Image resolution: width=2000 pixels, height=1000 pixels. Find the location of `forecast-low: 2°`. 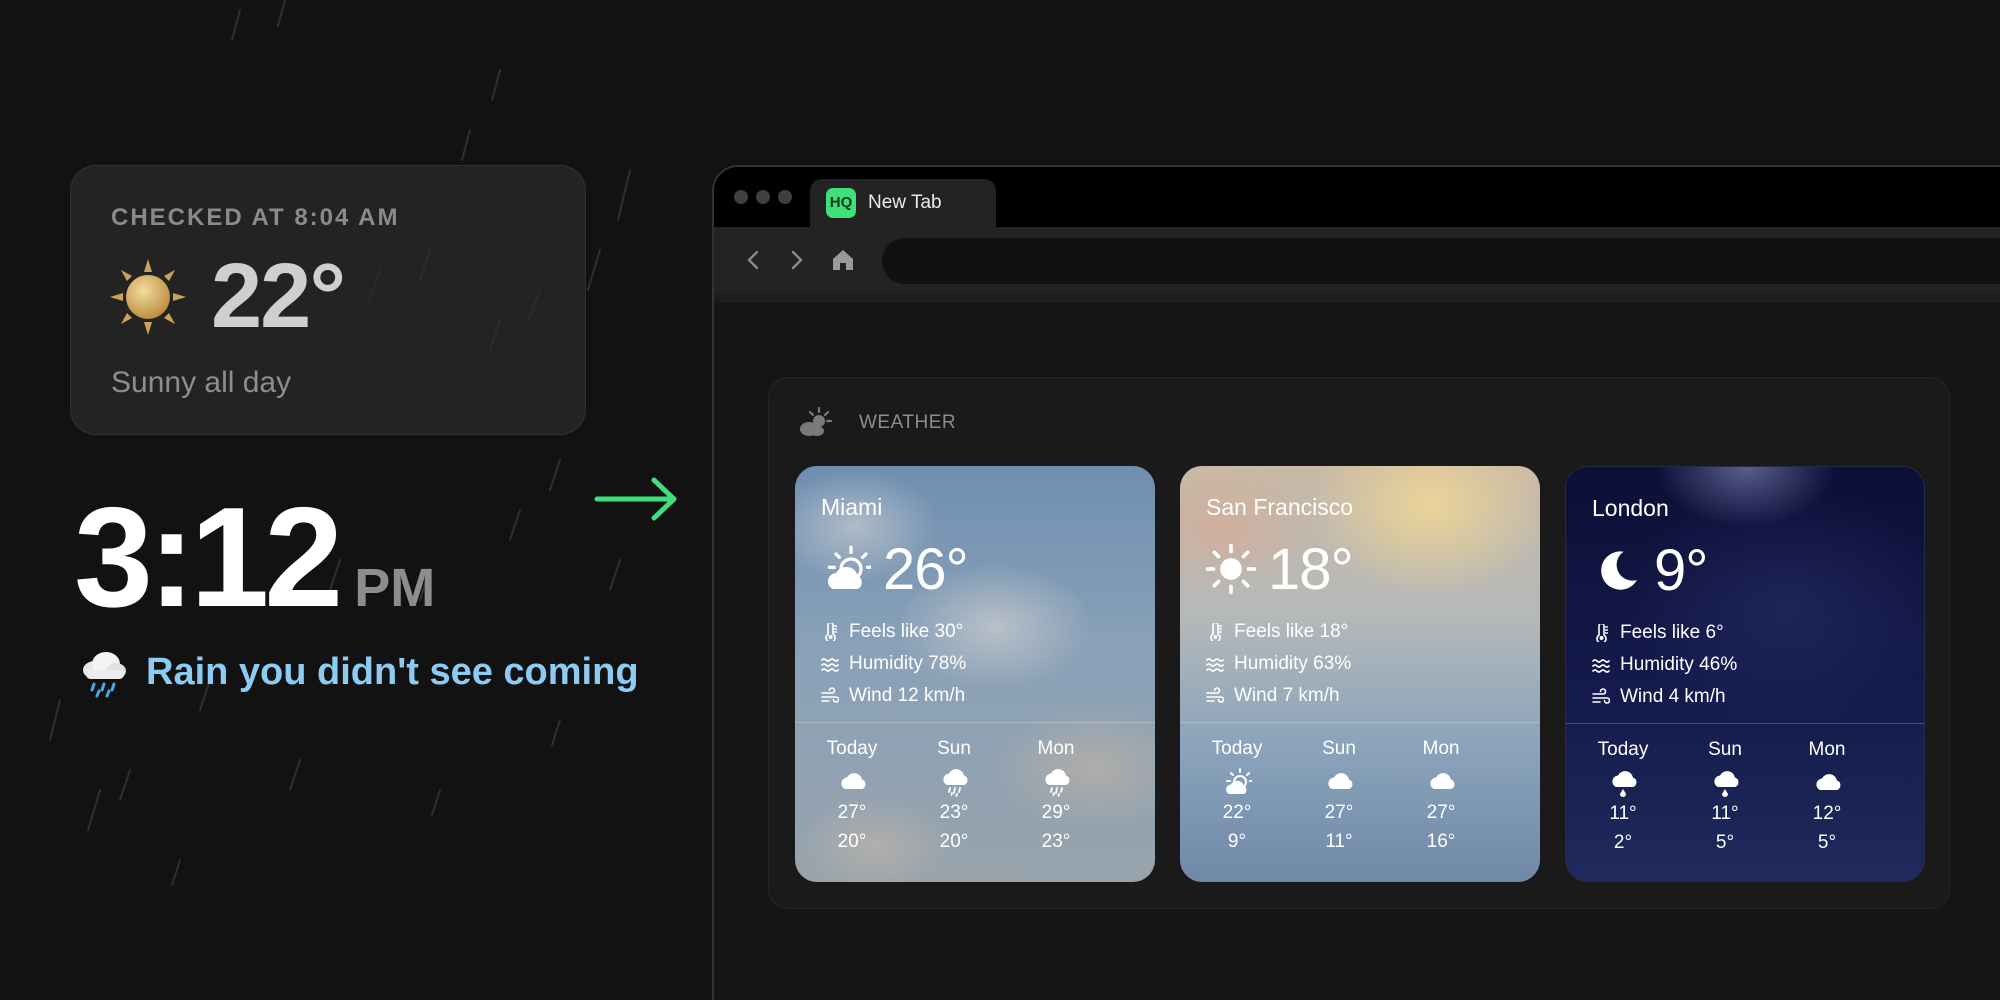

forecast-low: 2° is located at coordinates (1623, 842).